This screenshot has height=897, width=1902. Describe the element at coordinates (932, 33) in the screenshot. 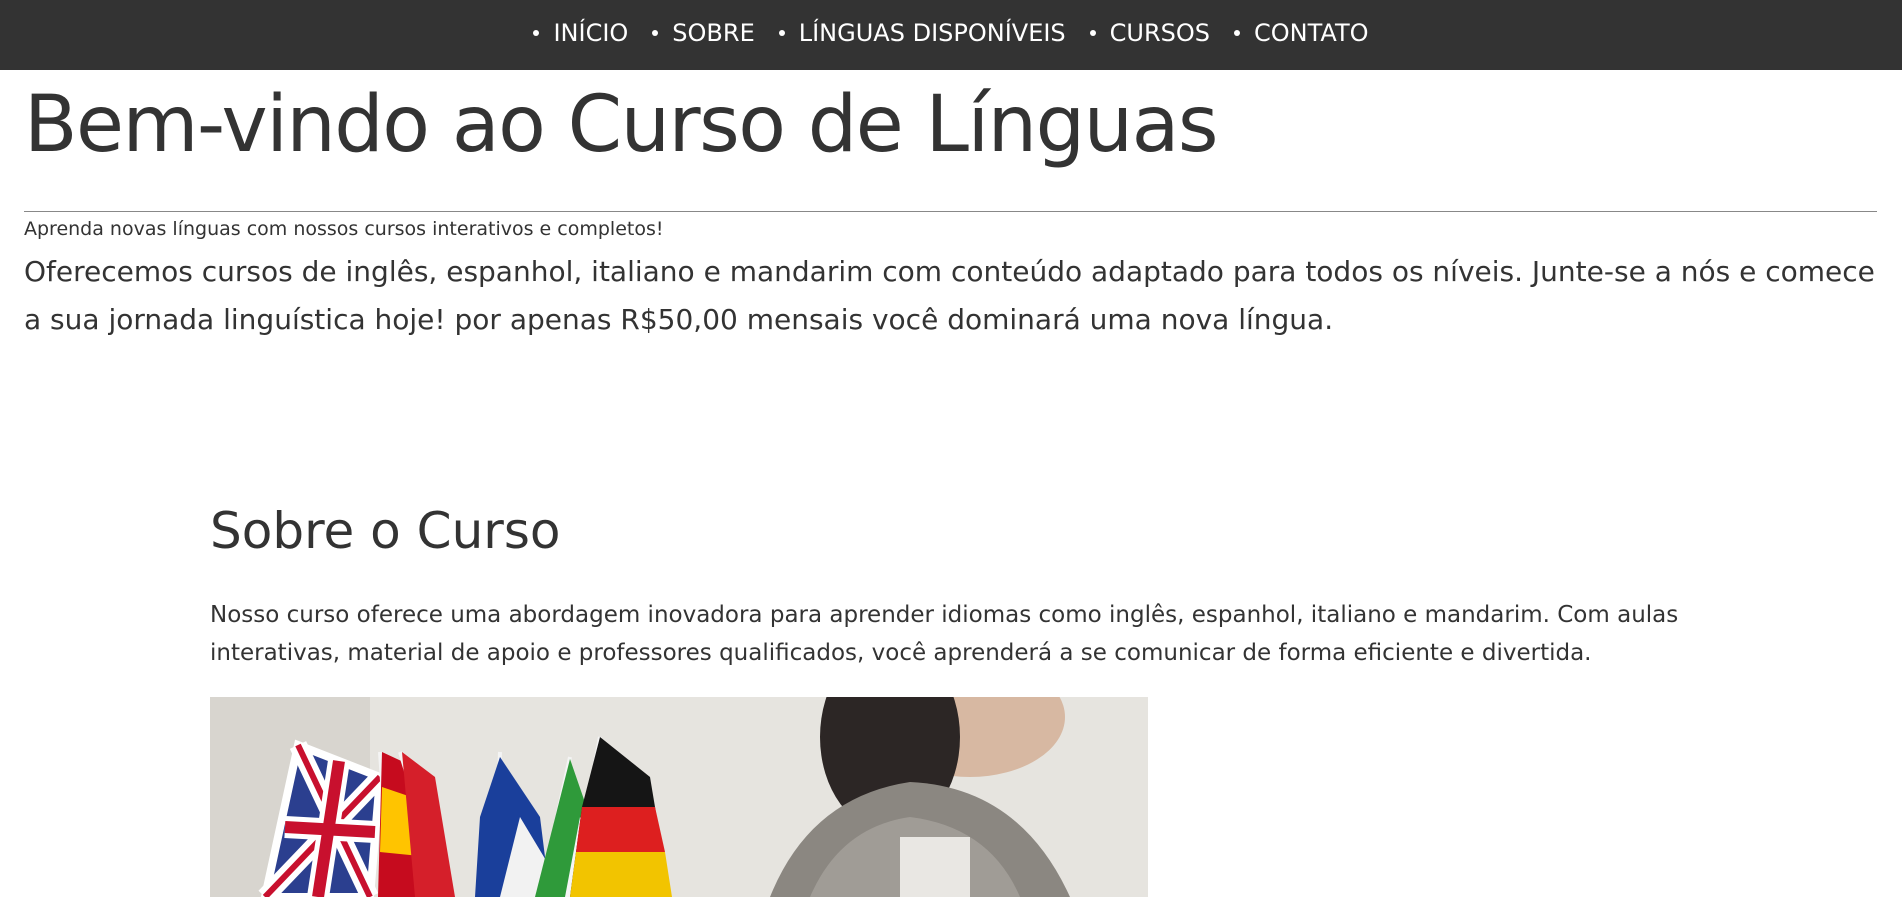

I see `nav-item-label: LÍNGUAS DISPONÍVEIS` at that location.